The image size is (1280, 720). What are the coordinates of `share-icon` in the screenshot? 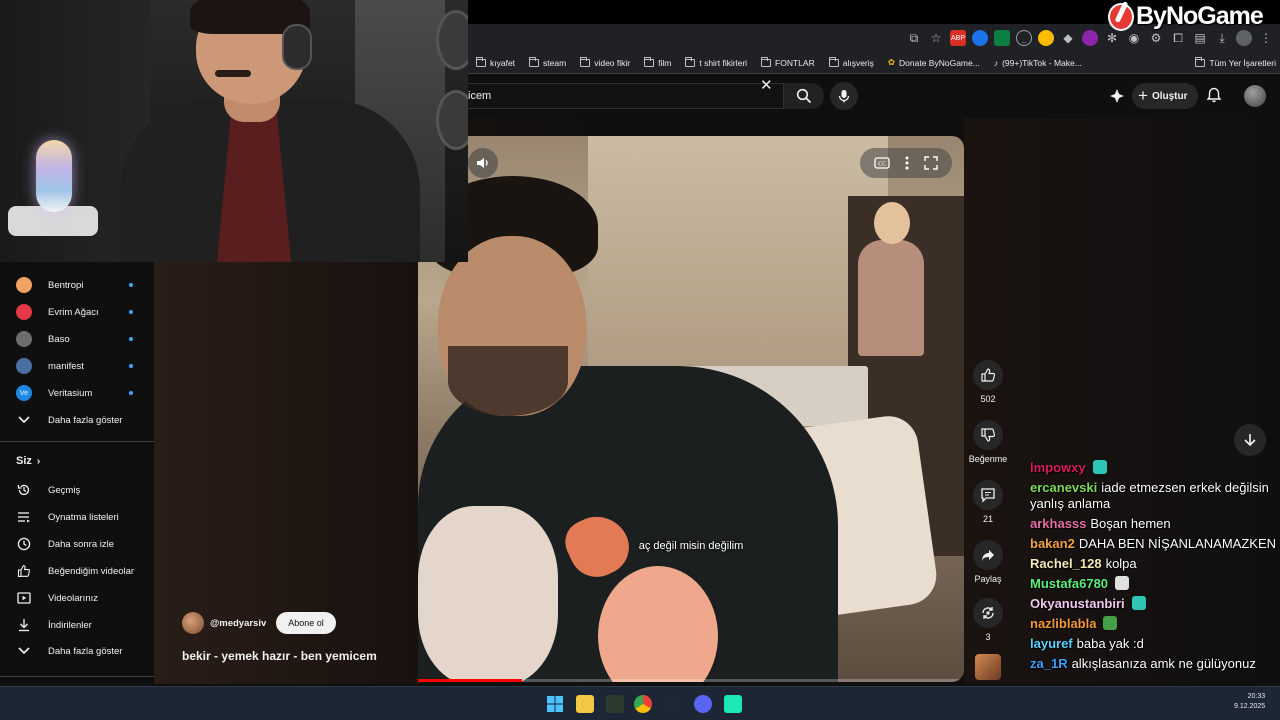 It's located at (988, 555).